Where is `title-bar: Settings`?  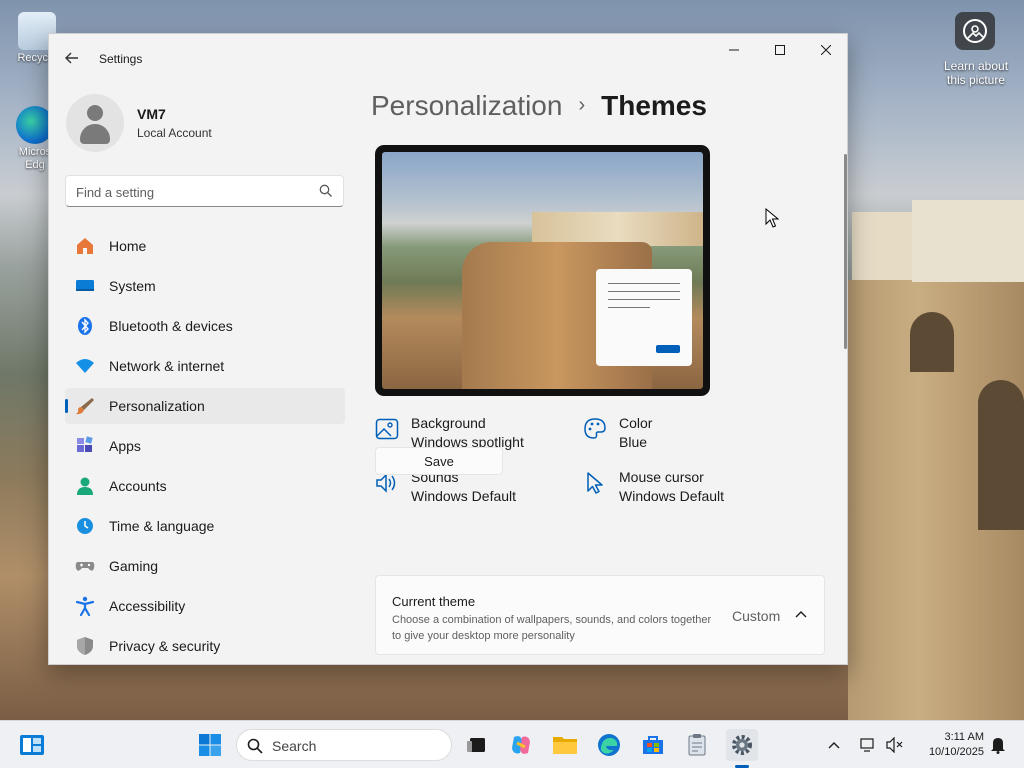 title-bar: Settings is located at coordinates (448, 58).